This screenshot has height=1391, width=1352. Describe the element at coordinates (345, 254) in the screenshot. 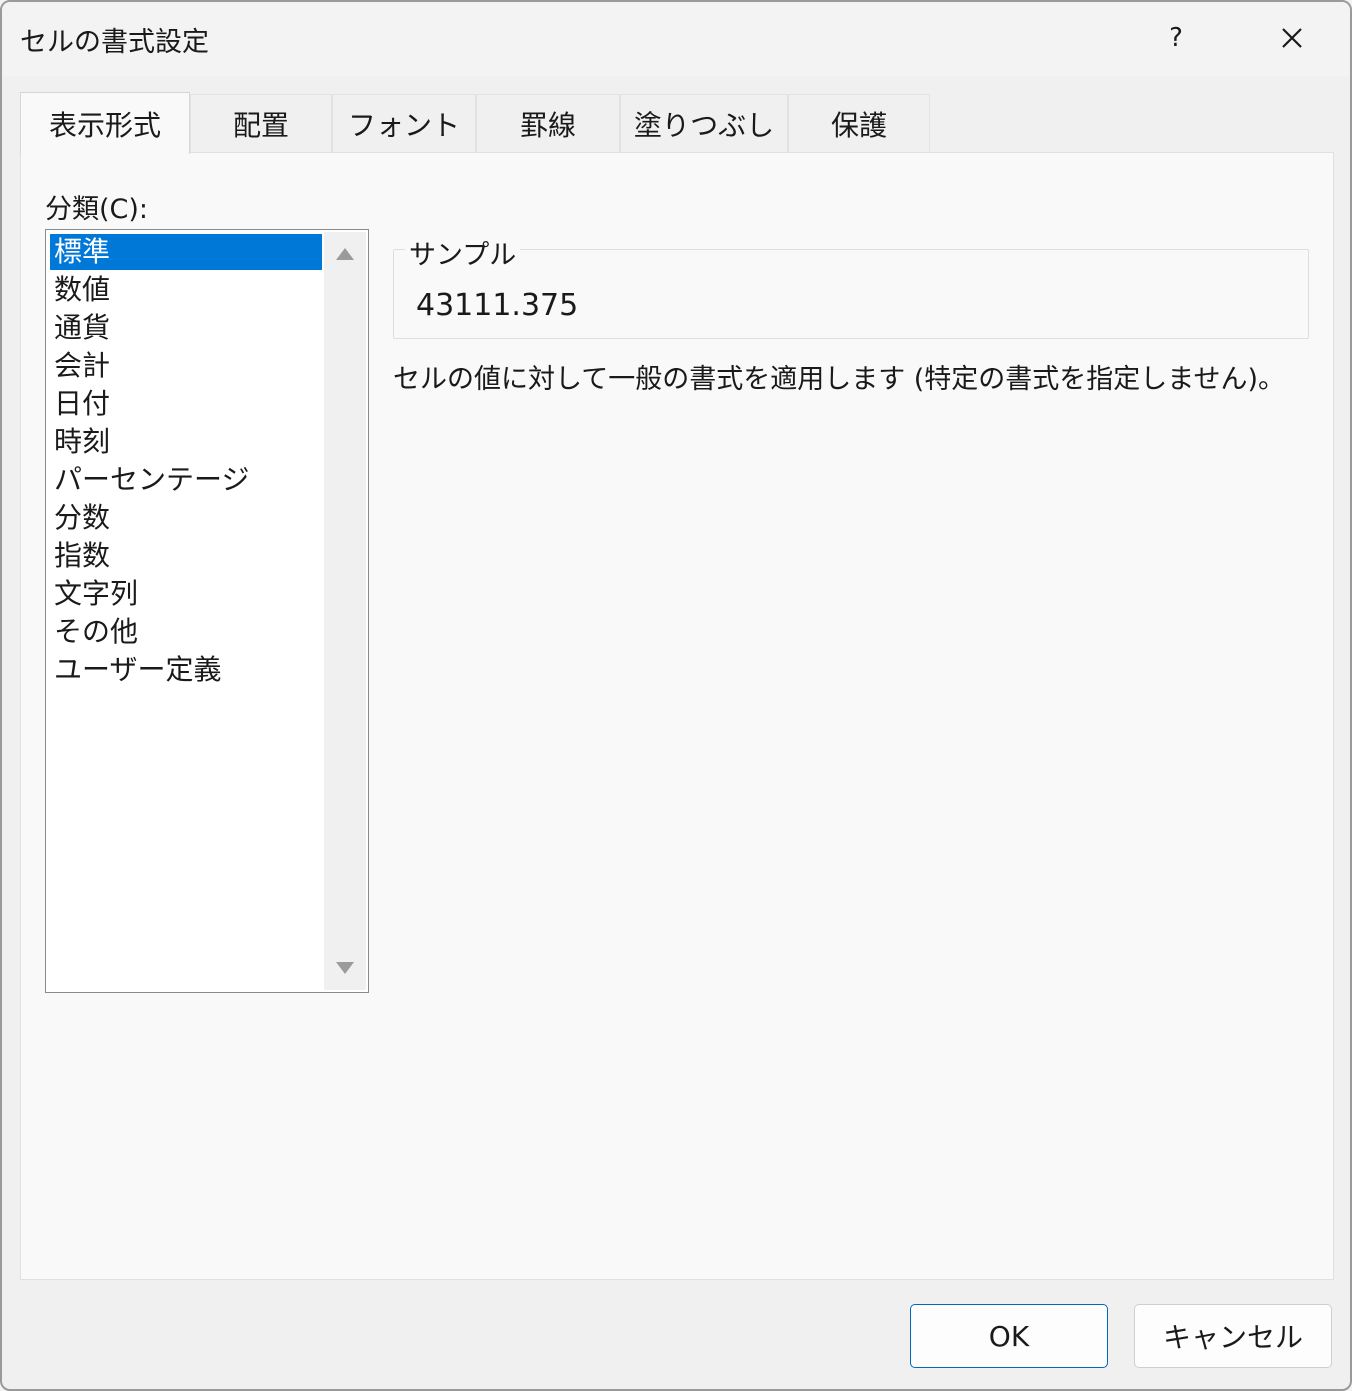

I see `scroll-up-icon` at that location.